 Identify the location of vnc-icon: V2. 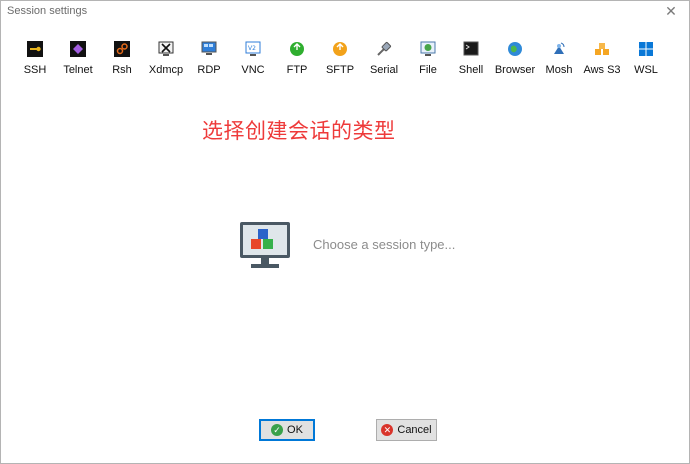
(253, 48).